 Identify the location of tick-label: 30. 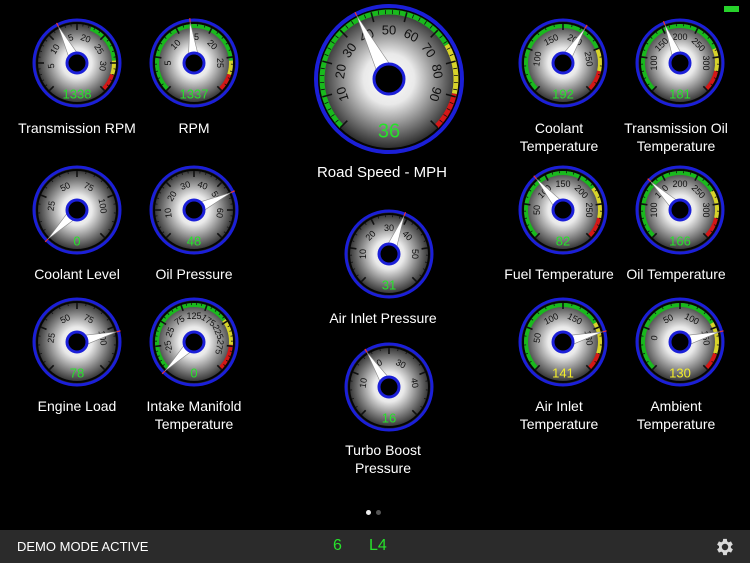
(102, 65).